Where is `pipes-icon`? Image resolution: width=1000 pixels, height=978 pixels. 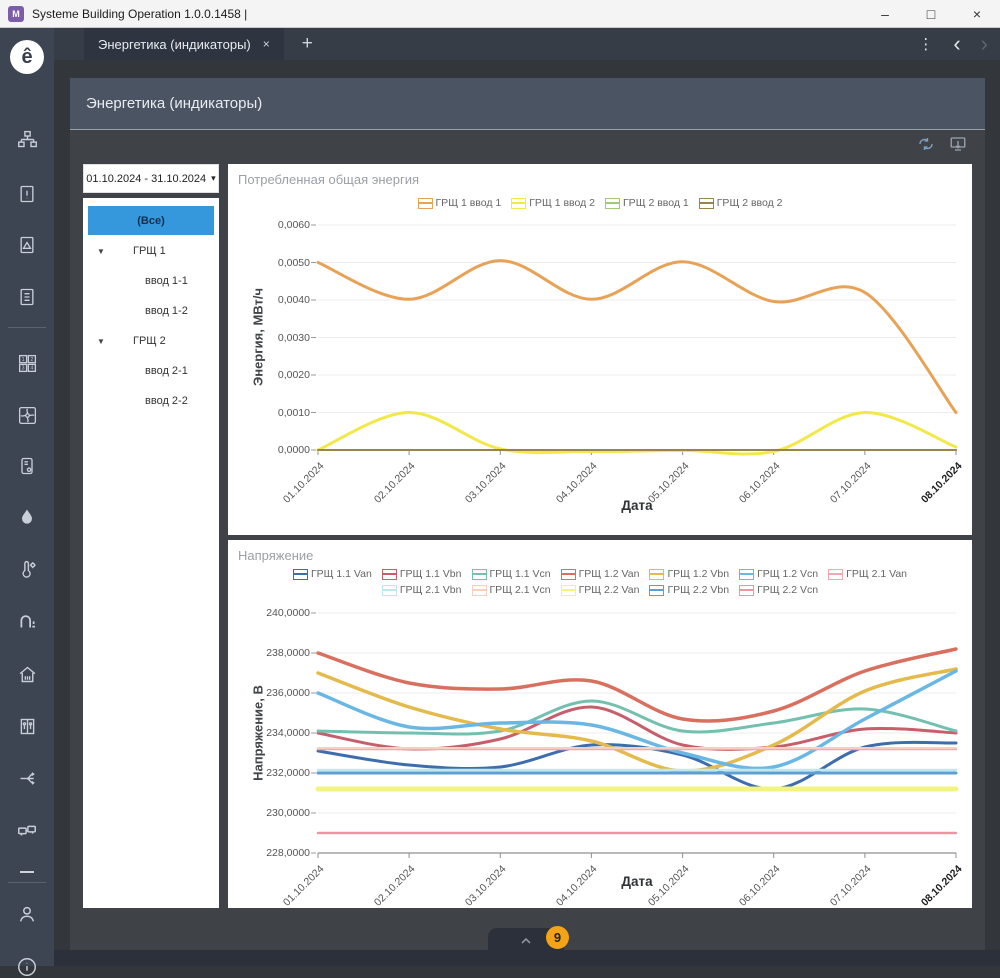
pipes-icon is located at coordinates (27, 620).